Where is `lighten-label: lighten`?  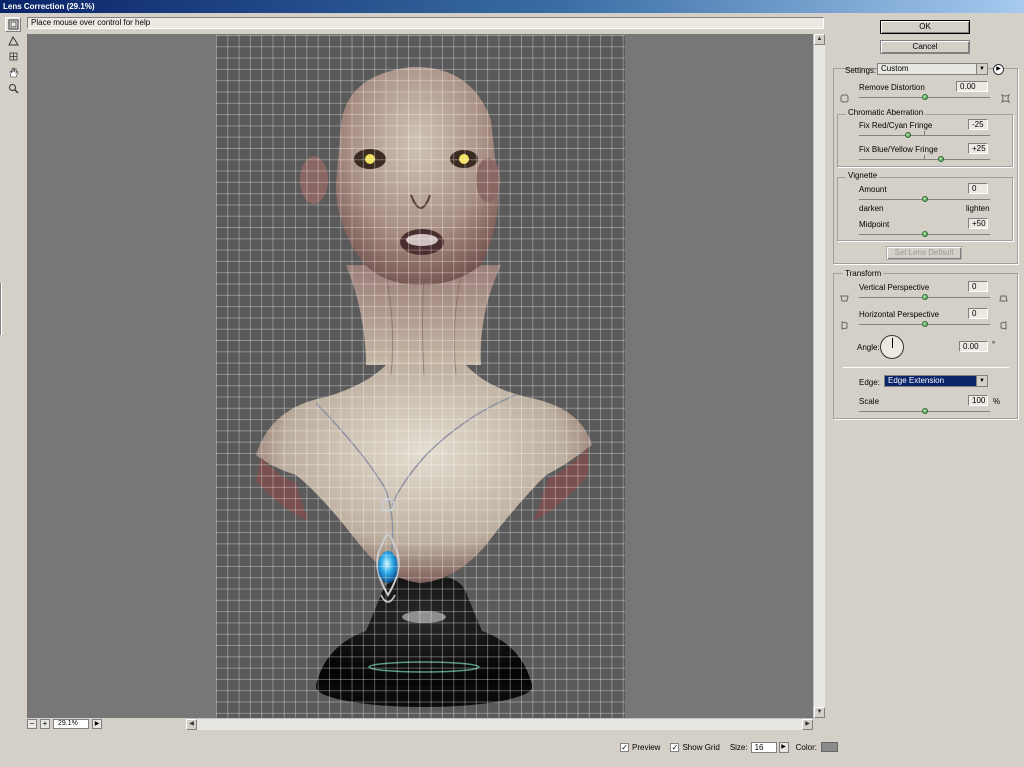
lighten-label: lighten is located at coordinates (978, 208).